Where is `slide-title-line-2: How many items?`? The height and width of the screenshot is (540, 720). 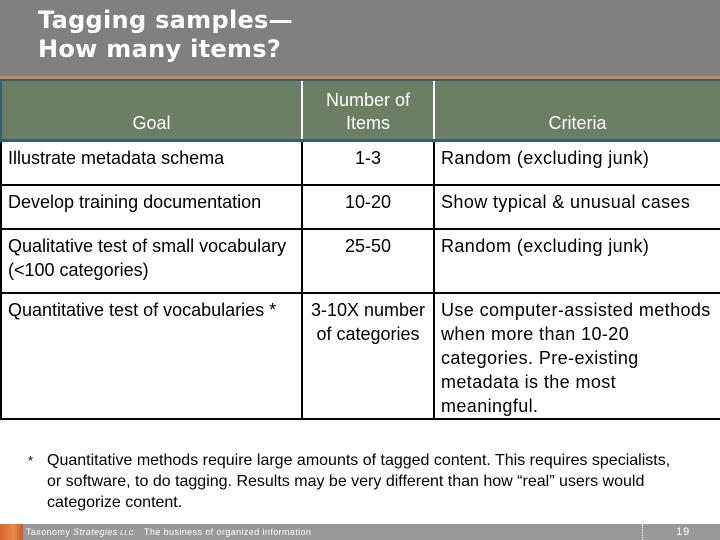
slide-title-line-2: How many items? is located at coordinates (160, 49).